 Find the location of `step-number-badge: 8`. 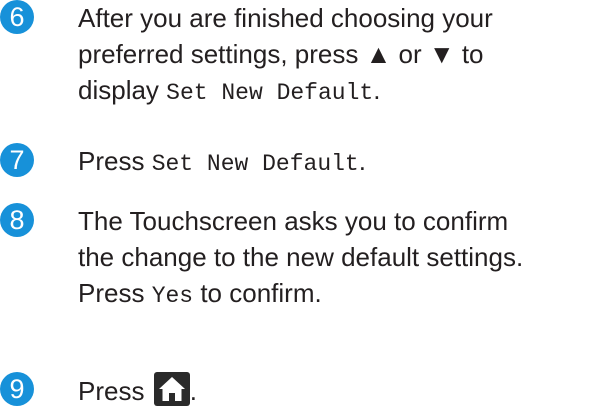

step-number-badge: 8 is located at coordinates (17, 220).